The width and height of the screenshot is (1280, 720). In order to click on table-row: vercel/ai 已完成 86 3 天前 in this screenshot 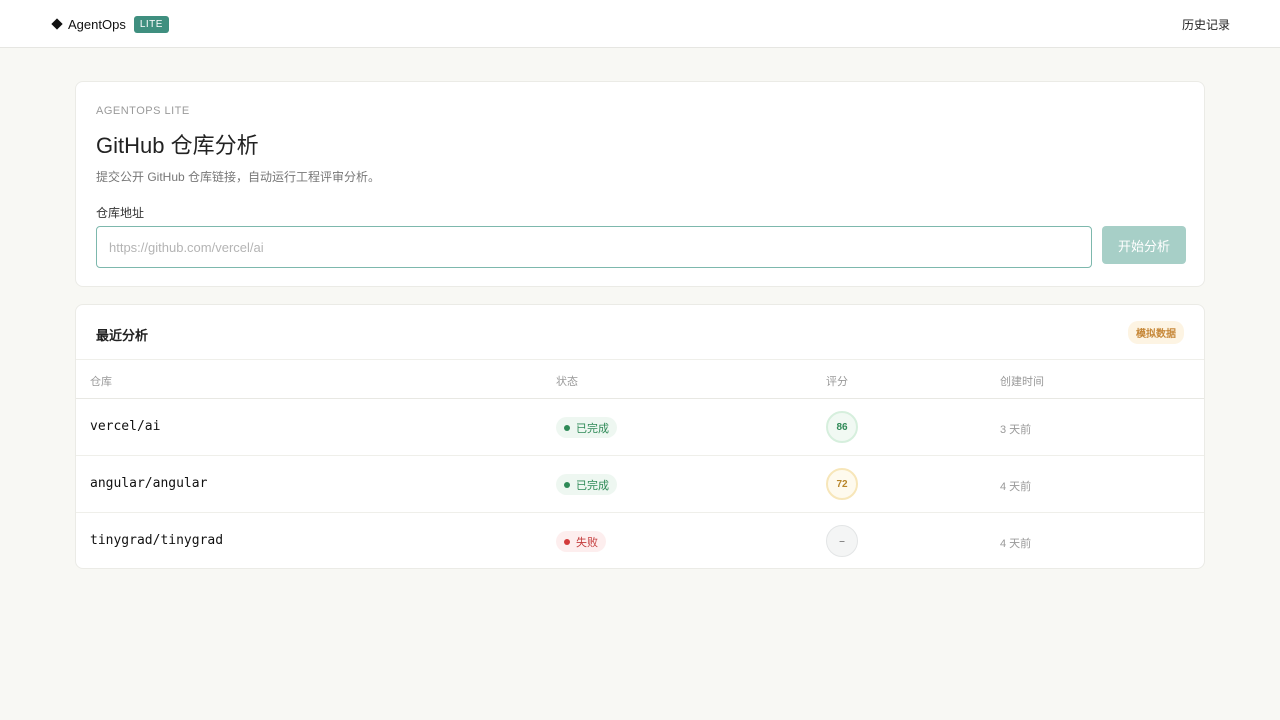, I will do `click(640, 427)`.